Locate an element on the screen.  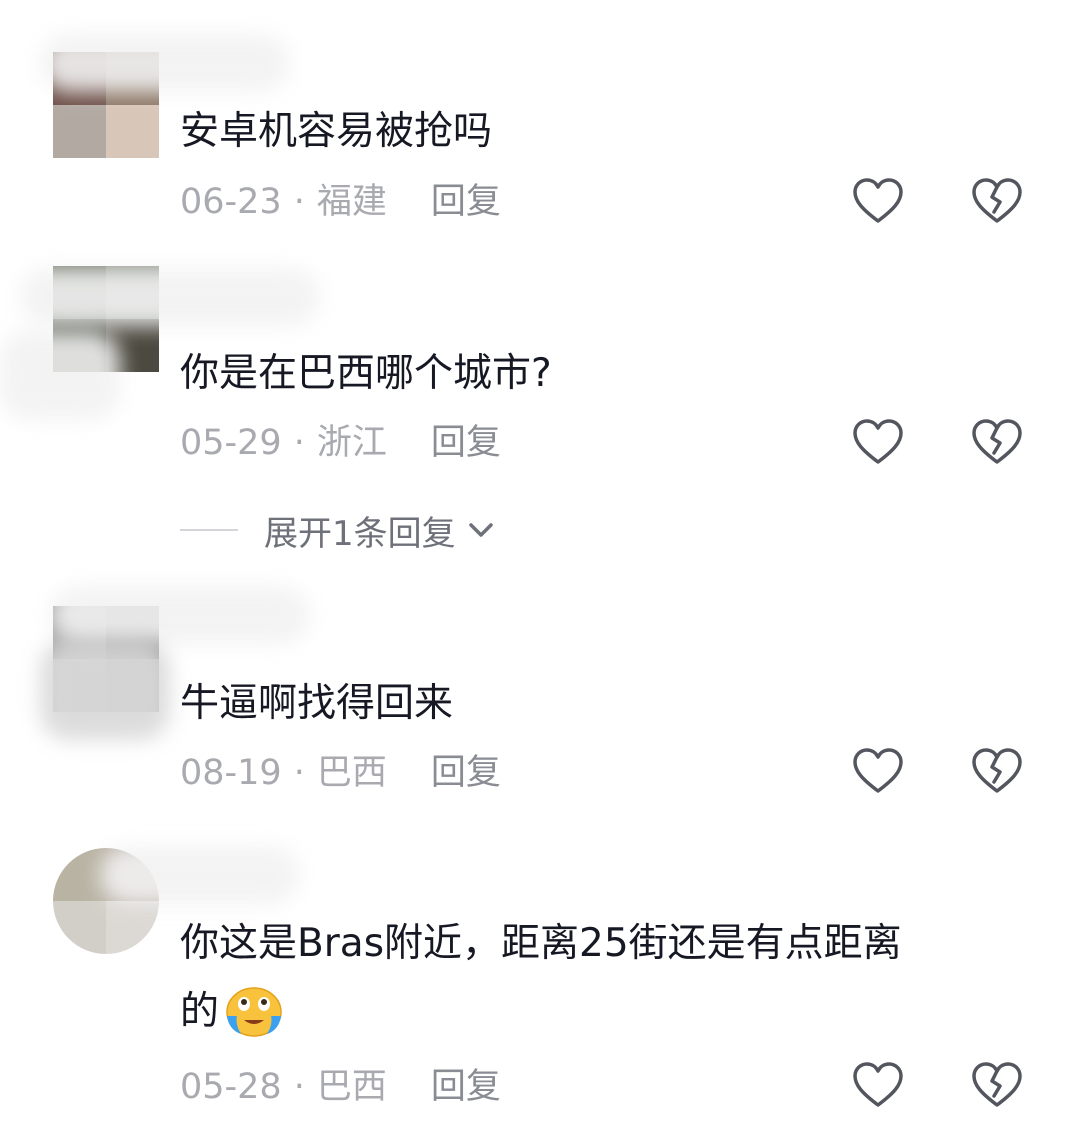
comment-meta: 05-28 · 巴西 回复 is located at coordinates (340, 1087).